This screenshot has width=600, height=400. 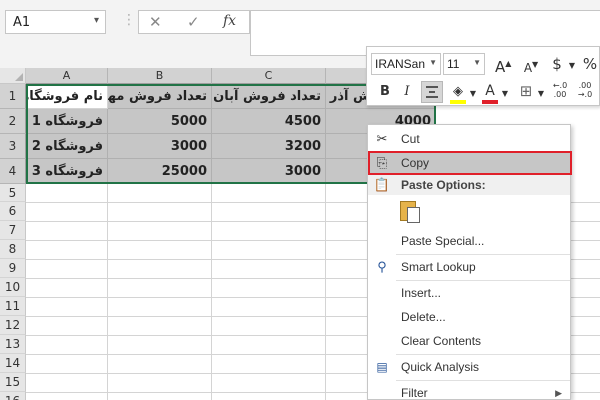 I want to click on row-header-13: 13, so click(x=13, y=344).